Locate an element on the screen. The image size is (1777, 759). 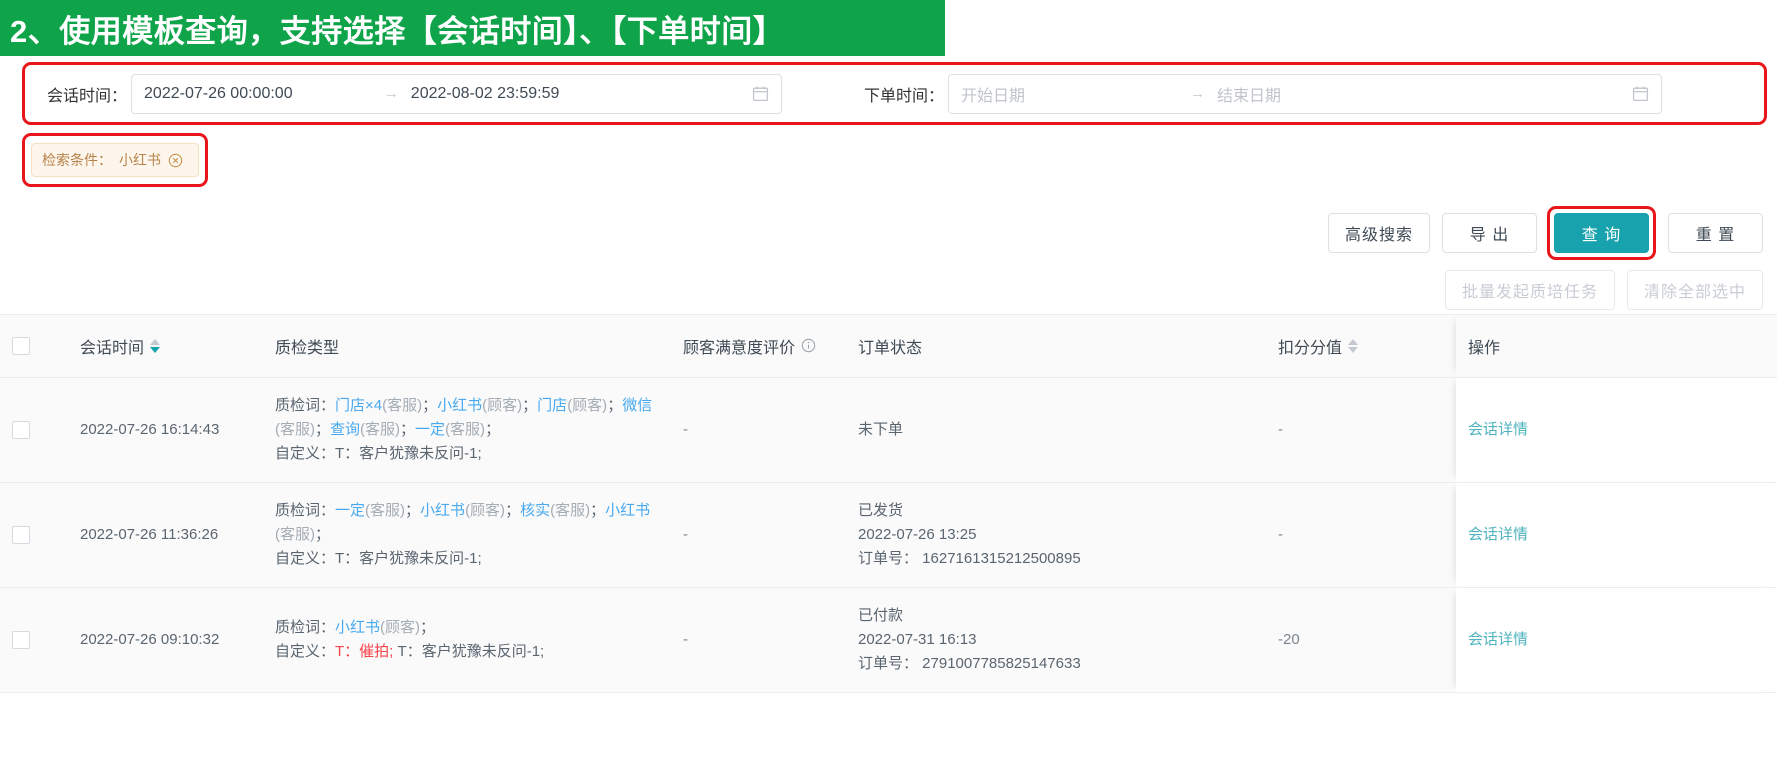
batch-toolbar: 批量发起质培任务 清除全部选中 is located at coordinates (888, 290).